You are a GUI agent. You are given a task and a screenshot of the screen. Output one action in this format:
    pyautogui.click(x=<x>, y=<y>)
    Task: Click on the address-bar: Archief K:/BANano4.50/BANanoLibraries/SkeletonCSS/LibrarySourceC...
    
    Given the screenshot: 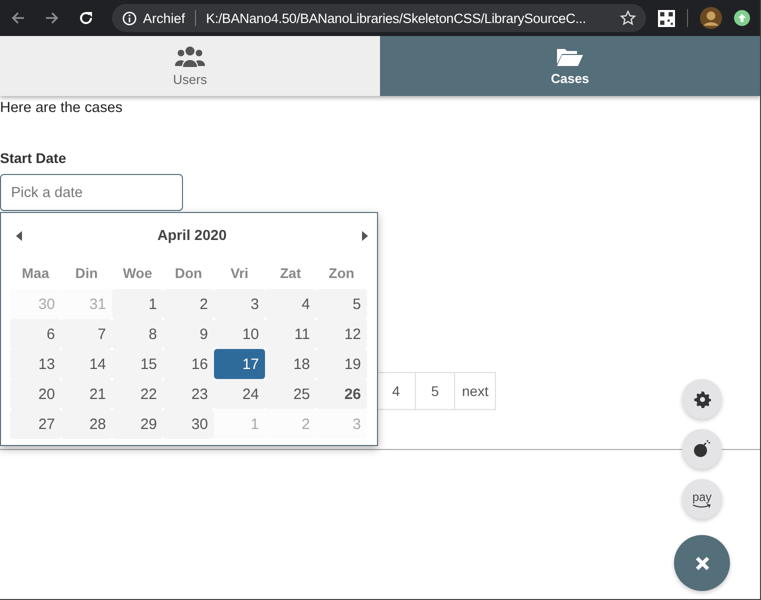 What is the action you would take?
    pyautogui.click(x=379, y=18)
    